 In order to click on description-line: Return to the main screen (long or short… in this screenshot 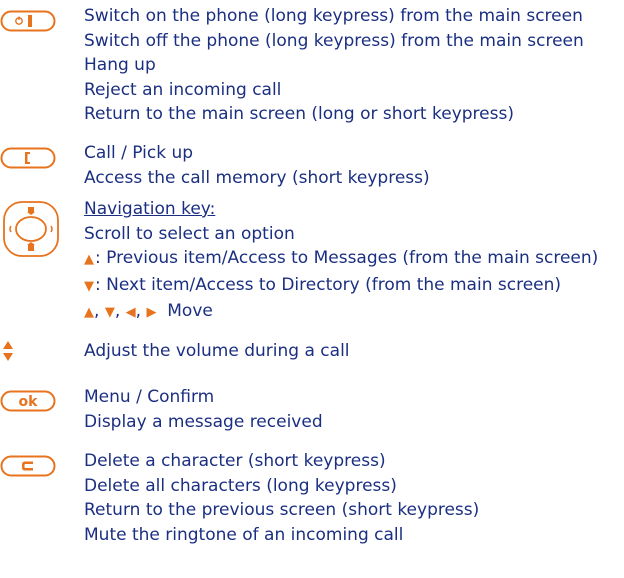, I will do `click(299, 114)`.